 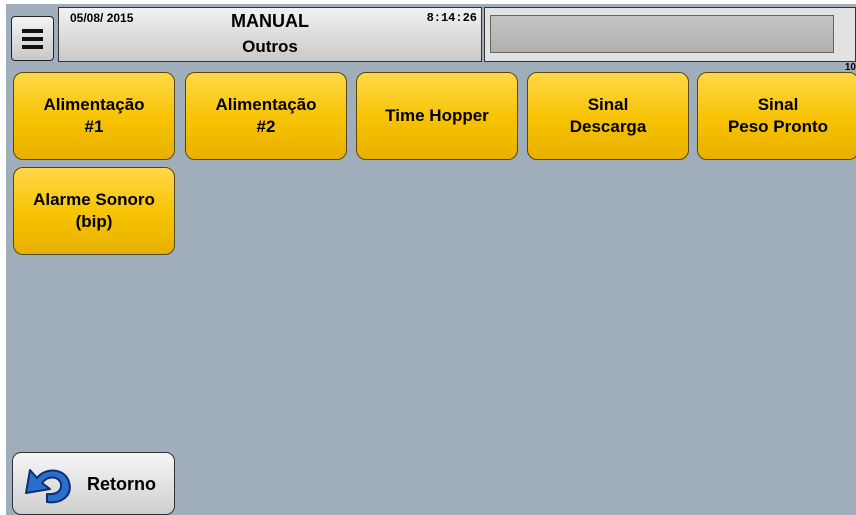 What do you see at coordinates (121, 484) in the screenshot?
I see `retorno-label: Retorno` at bounding box center [121, 484].